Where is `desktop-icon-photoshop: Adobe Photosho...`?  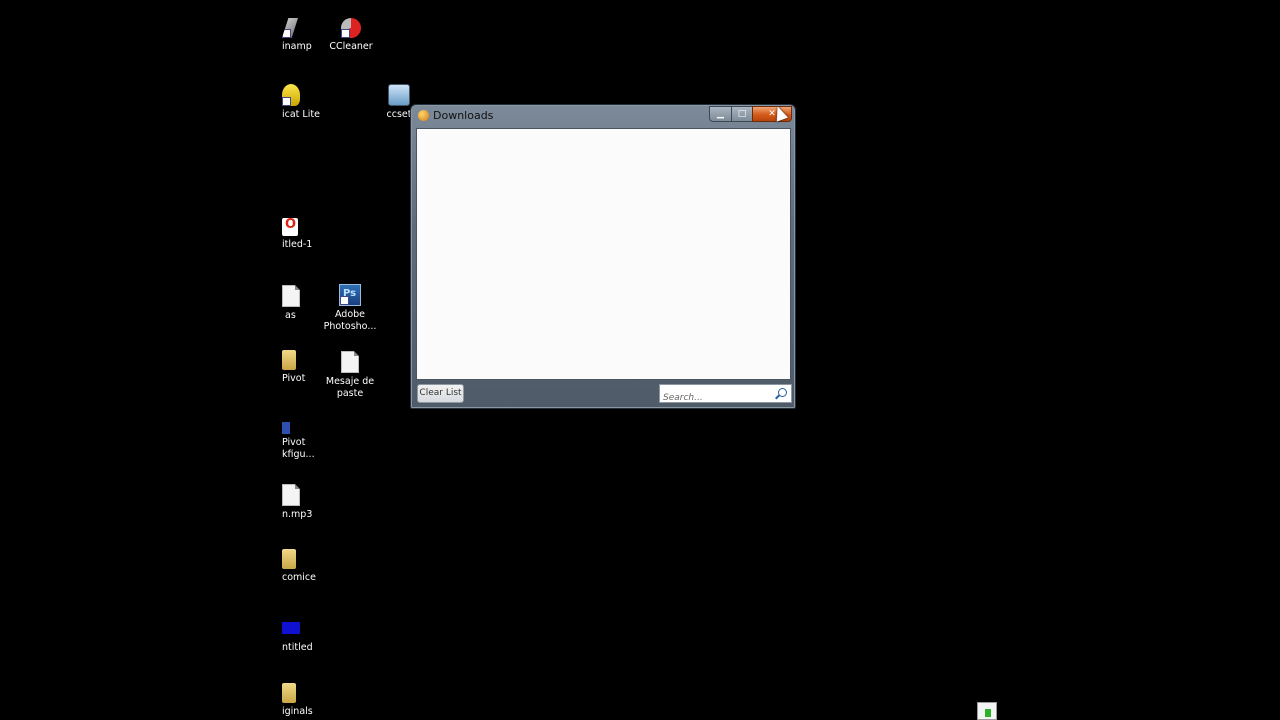 desktop-icon-photoshop: Adobe Photosho... is located at coordinates (350, 308).